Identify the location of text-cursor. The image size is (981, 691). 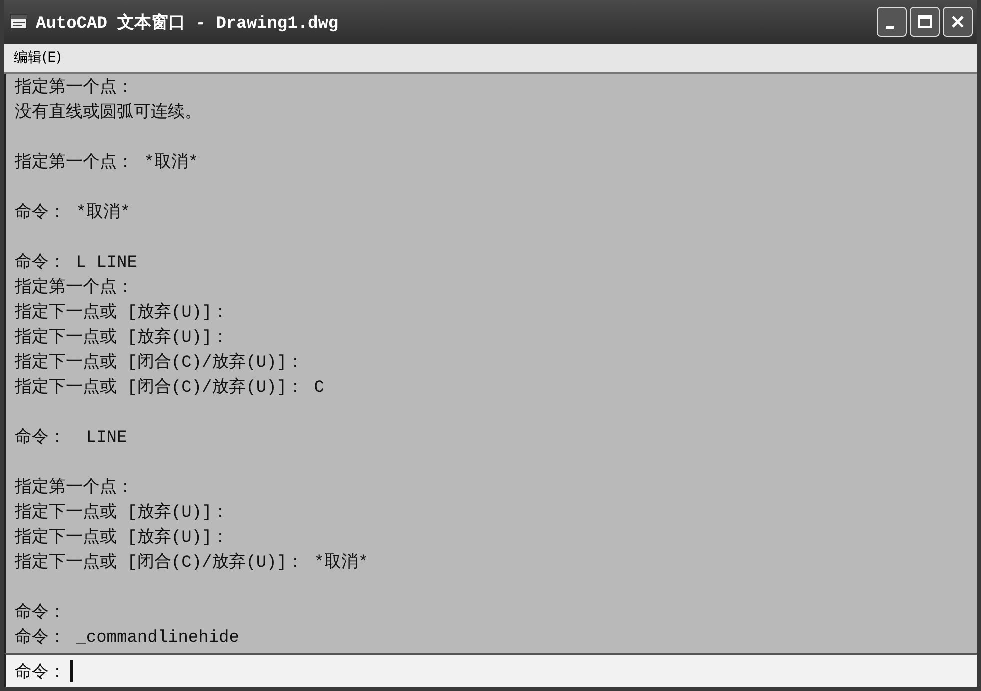
(71, 671).